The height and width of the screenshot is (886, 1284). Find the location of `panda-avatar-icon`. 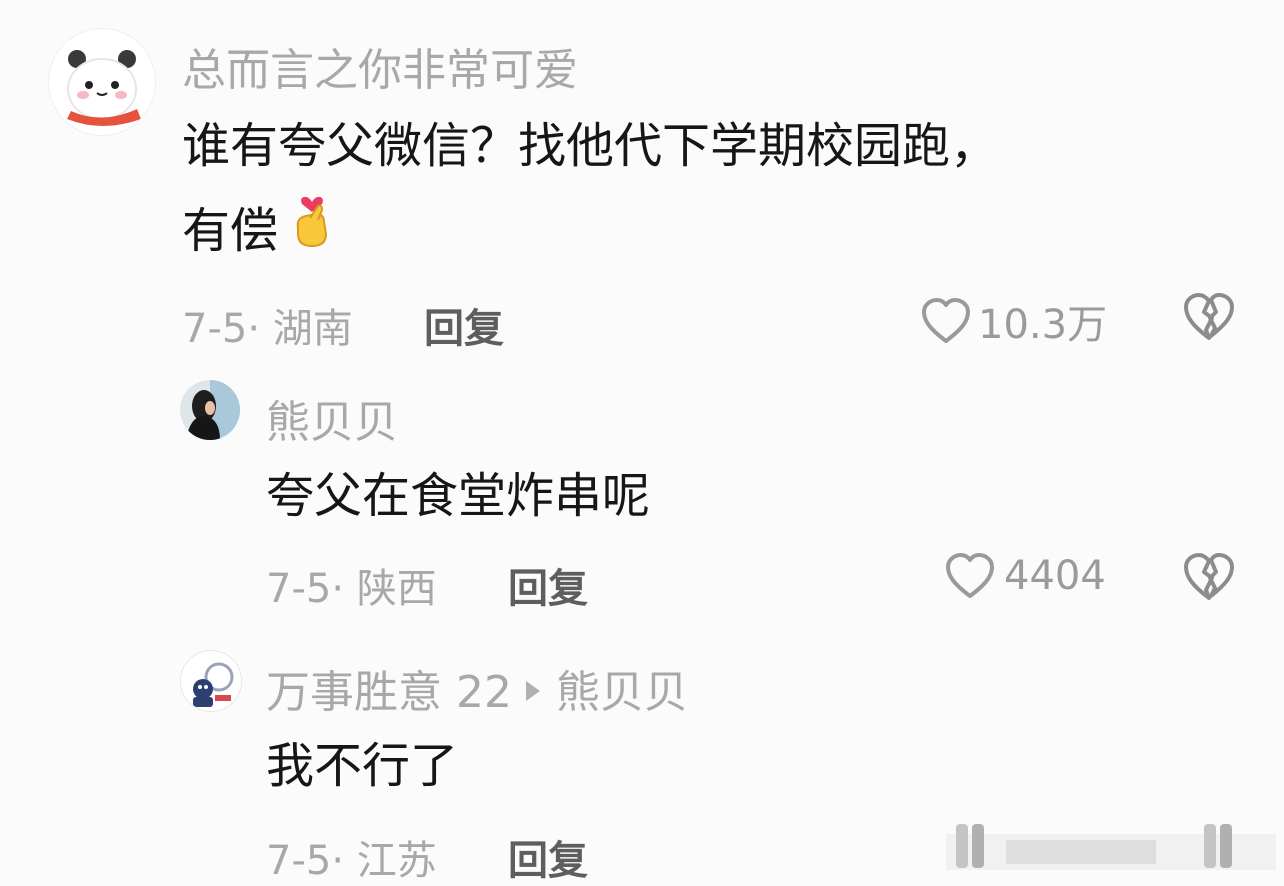

panda-avatar-icon is located at coordinates (102, 82).